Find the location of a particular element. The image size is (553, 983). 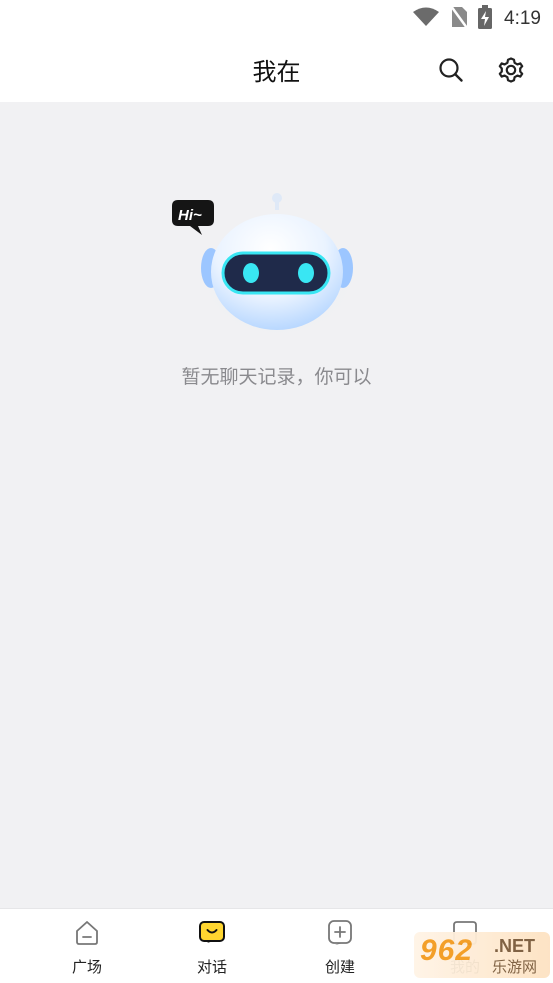

app-header: 我在 is located at coordinates (276, 70).